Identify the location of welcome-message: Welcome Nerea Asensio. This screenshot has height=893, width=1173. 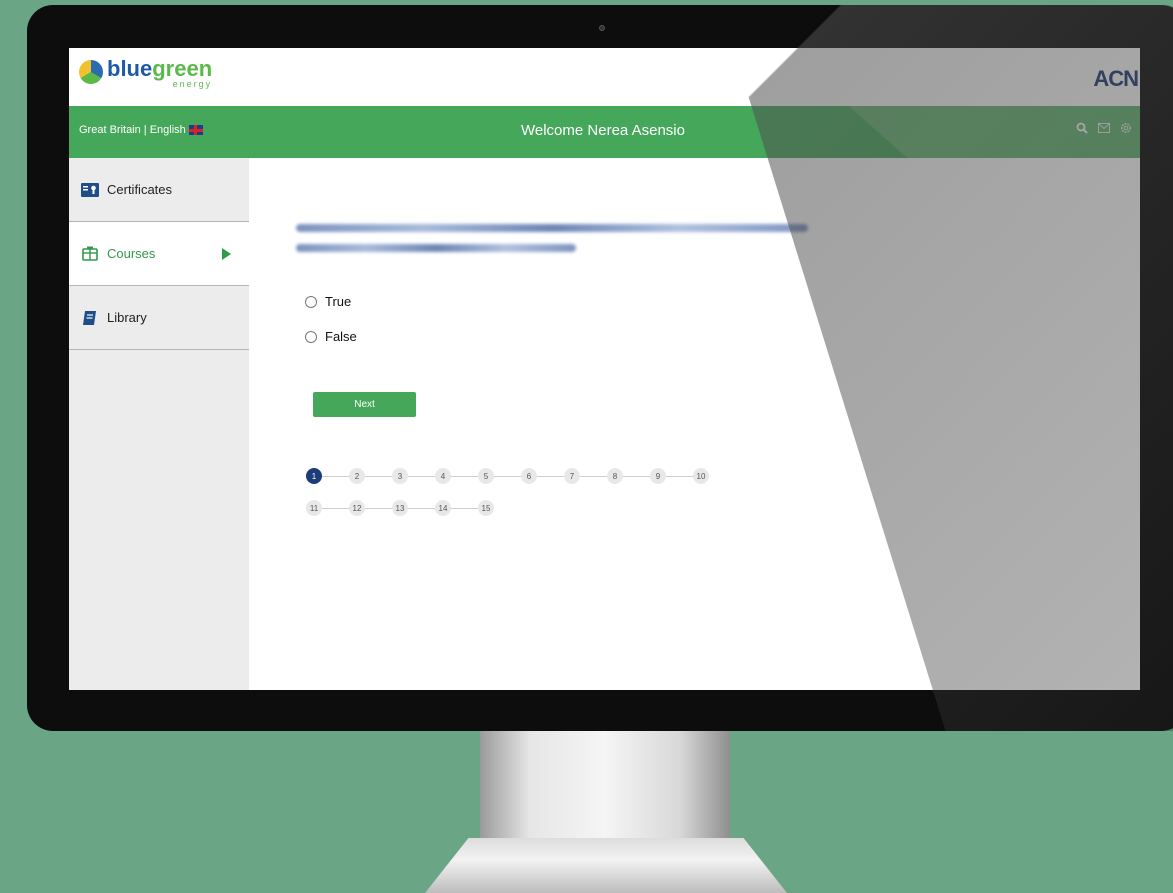
(603, 130).